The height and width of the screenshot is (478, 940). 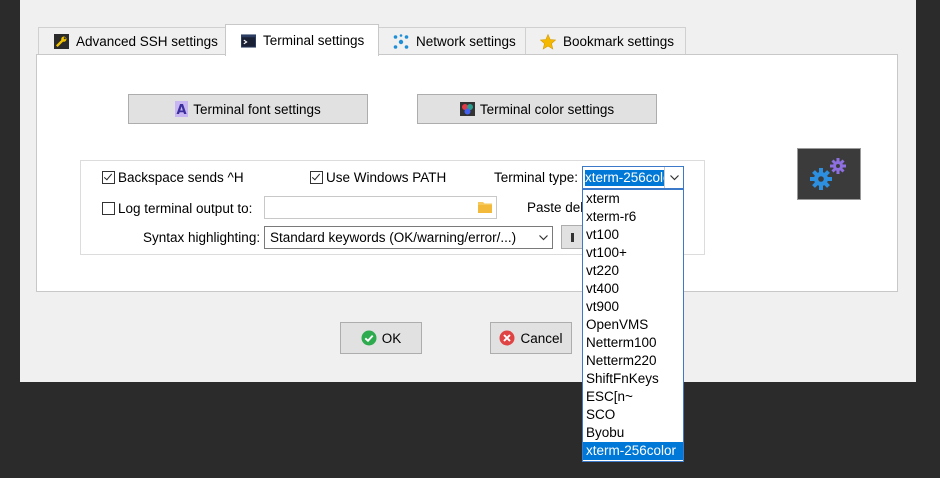 What do you see at coordinates (572, 237) in the screenshot?
I see `button-glyph-icon` at bounding box center [572, 237].